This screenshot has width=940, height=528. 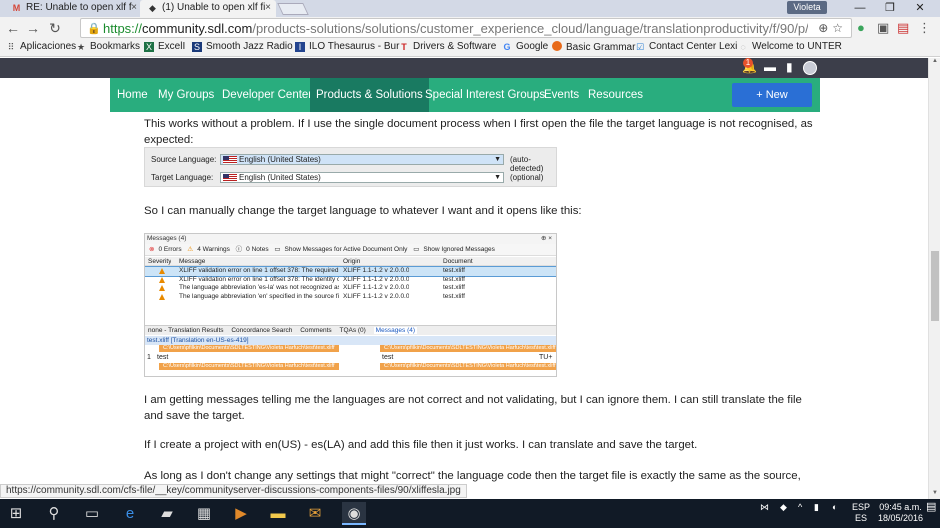 What do you see at coordinates (293, 9) in the screenshot?
I see `new-tab-button` at bounding box center [293, 9].